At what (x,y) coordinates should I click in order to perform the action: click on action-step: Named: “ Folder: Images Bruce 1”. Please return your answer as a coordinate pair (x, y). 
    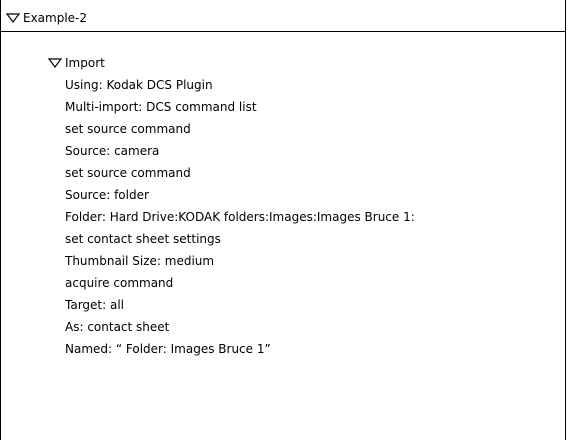
    Looking at the image, I should click on (283, 349).